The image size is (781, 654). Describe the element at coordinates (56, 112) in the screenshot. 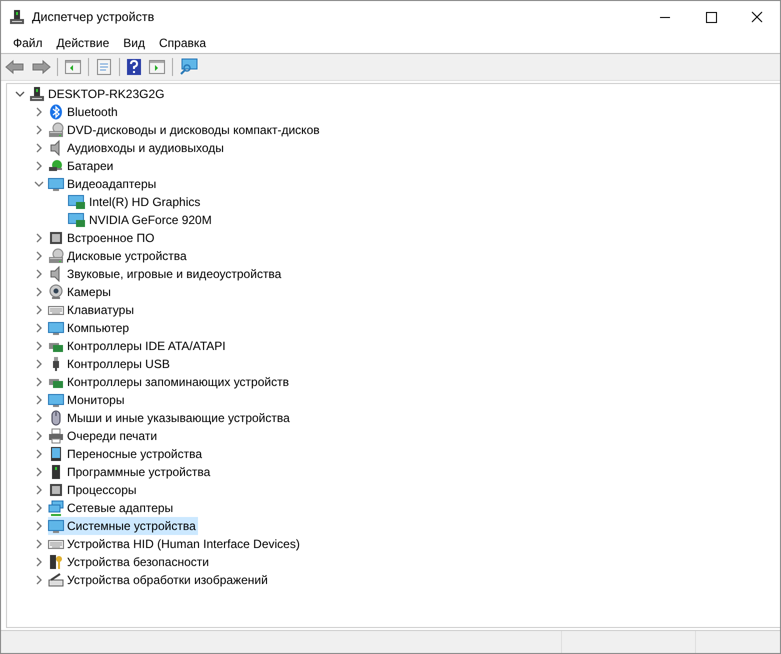

I see `bluetooth-icon` at that location.